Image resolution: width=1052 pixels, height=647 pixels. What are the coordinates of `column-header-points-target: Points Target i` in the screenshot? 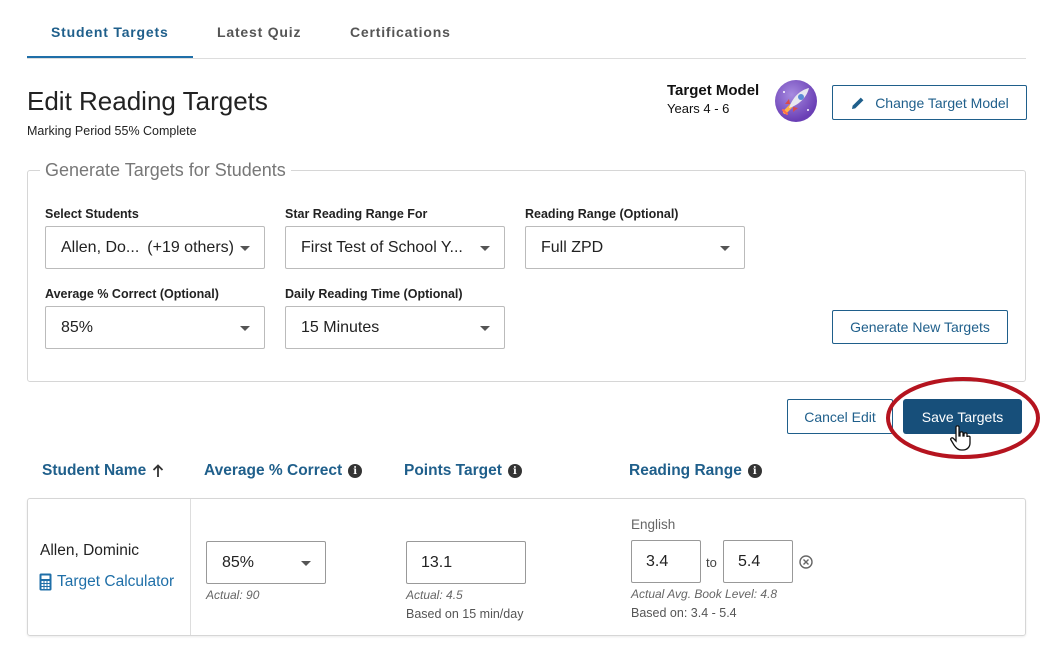 It's located at (463, 471).